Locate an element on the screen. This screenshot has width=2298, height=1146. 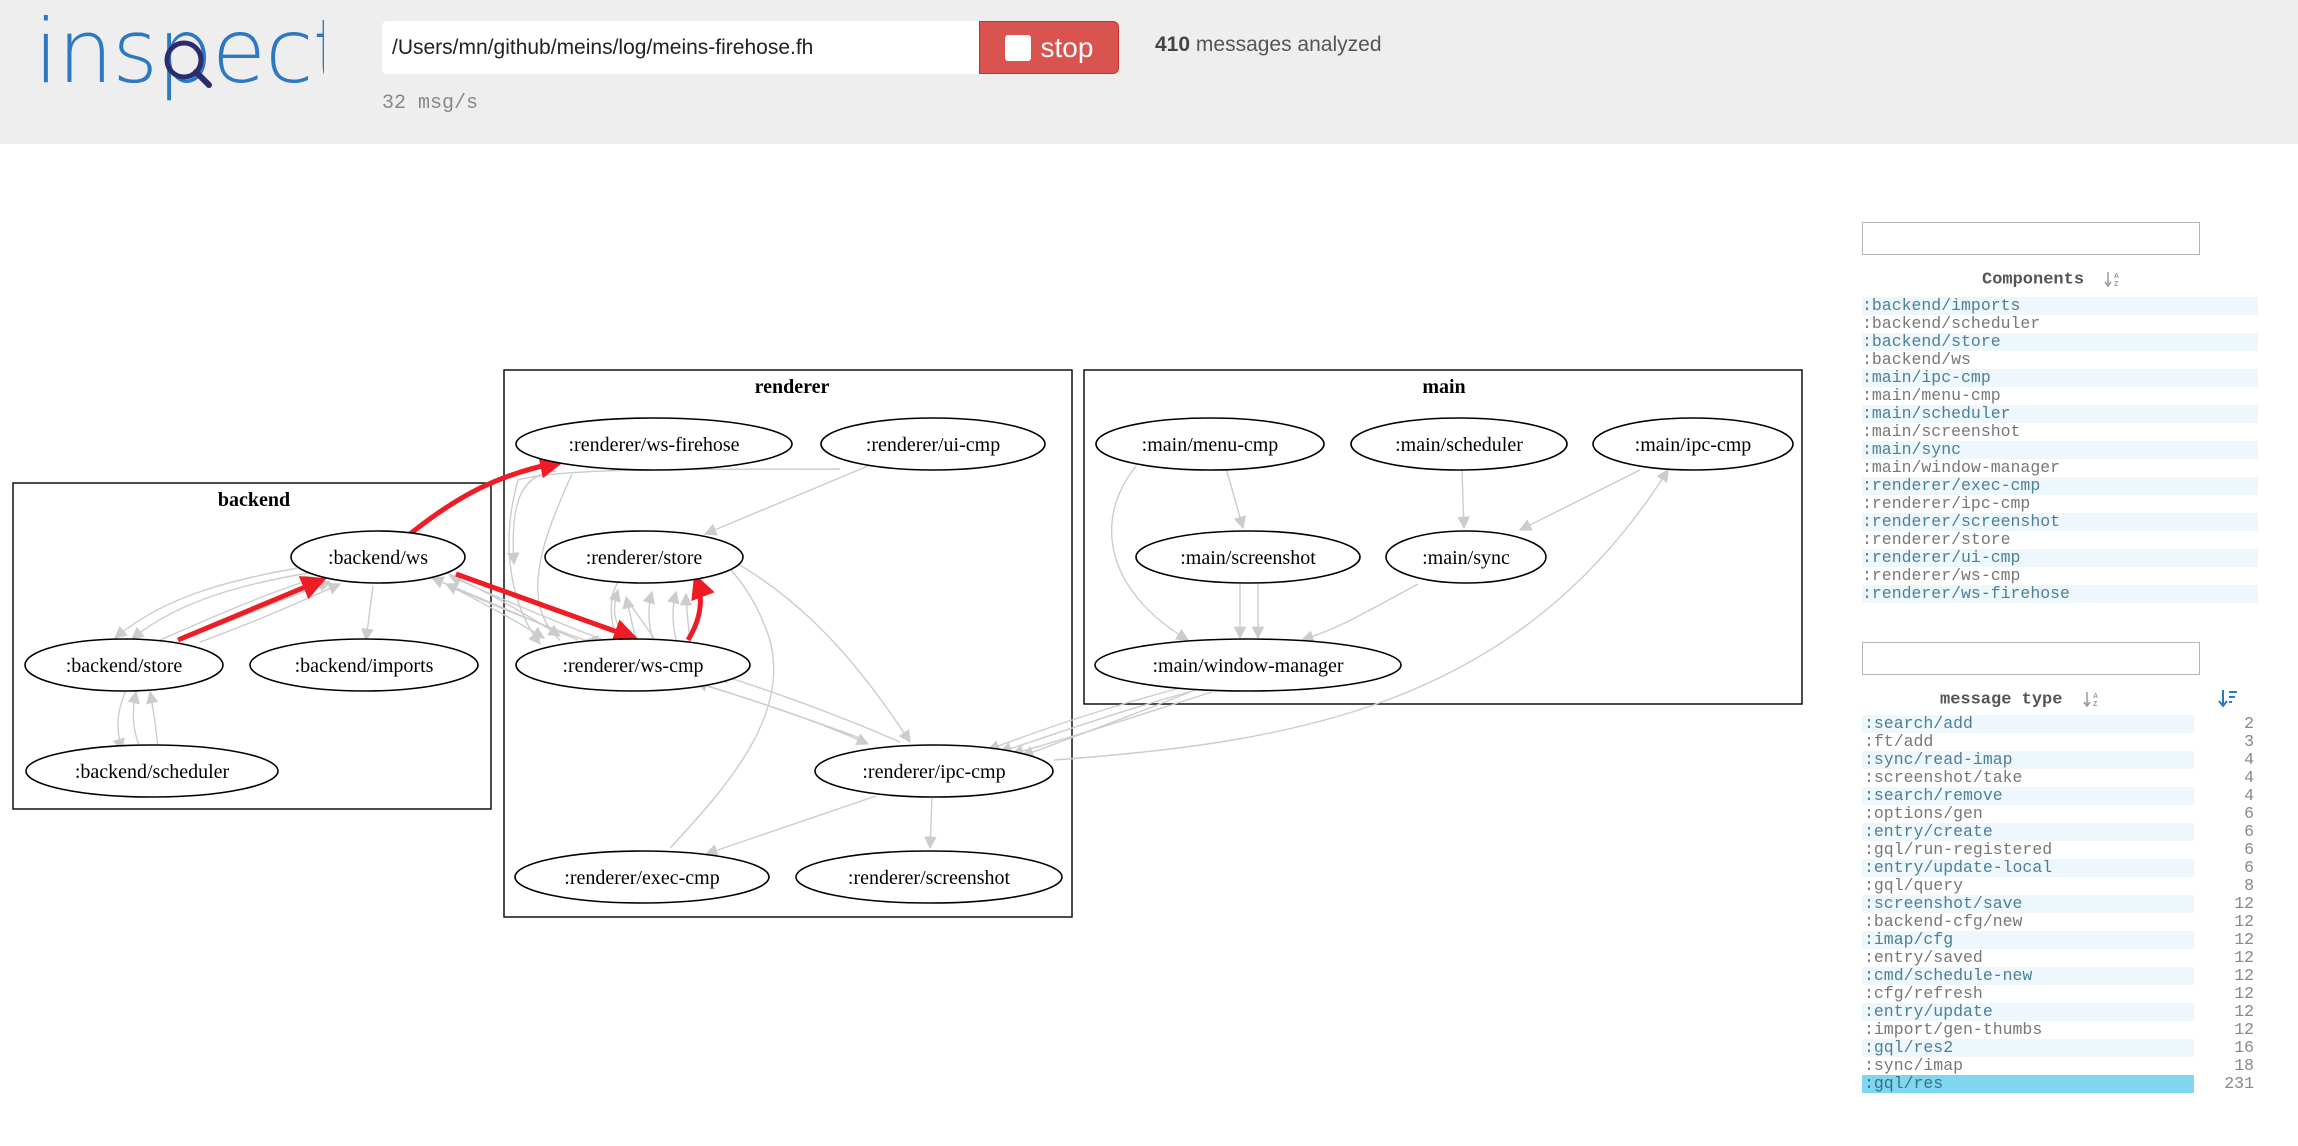
graph-node: :main/screenshot is located at coordinates (1248, 557).